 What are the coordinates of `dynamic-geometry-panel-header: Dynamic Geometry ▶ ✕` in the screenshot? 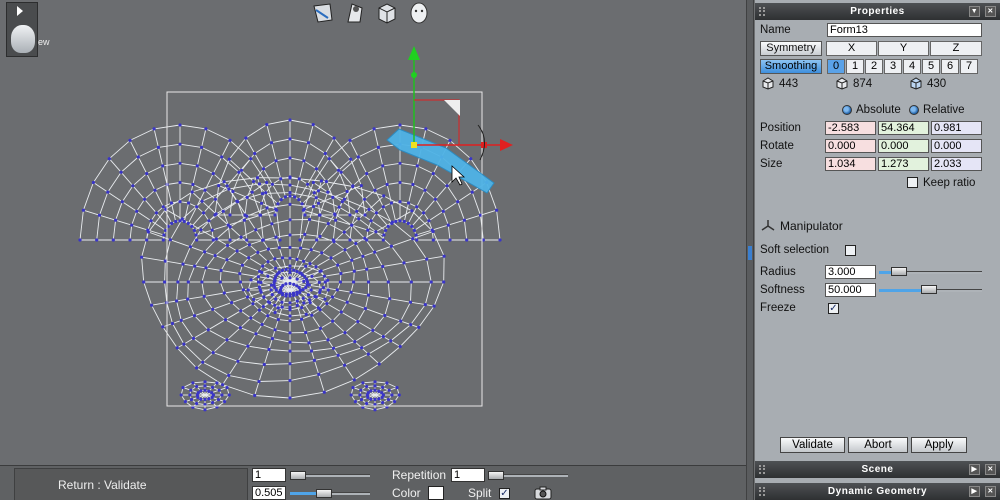 It's located at (877, 491).